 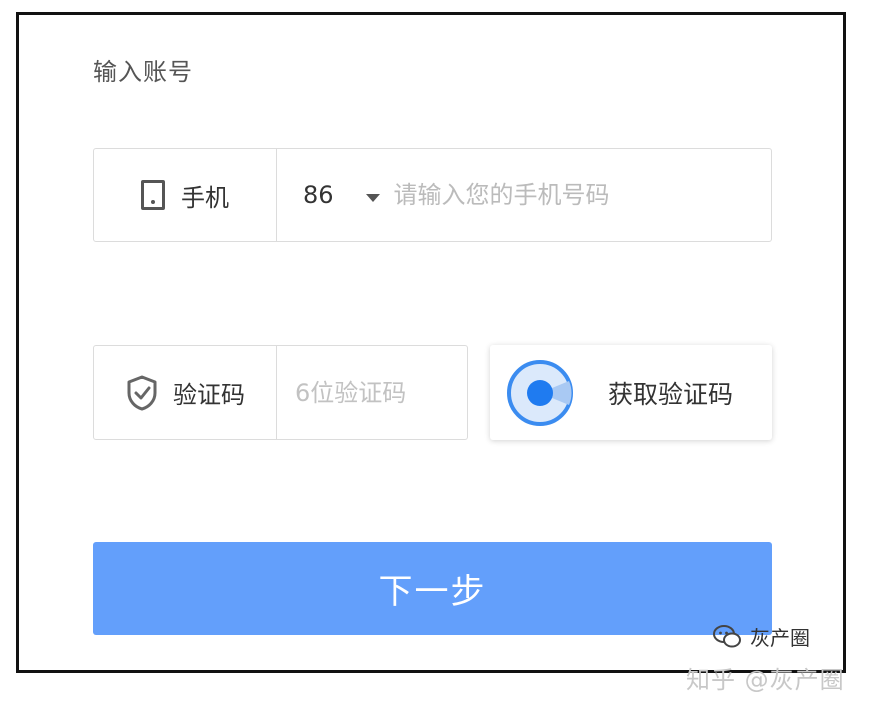 What do you see at coordinates (372, 392) in the screenshot?
I see `code-input` at bounding box center [372, 392].